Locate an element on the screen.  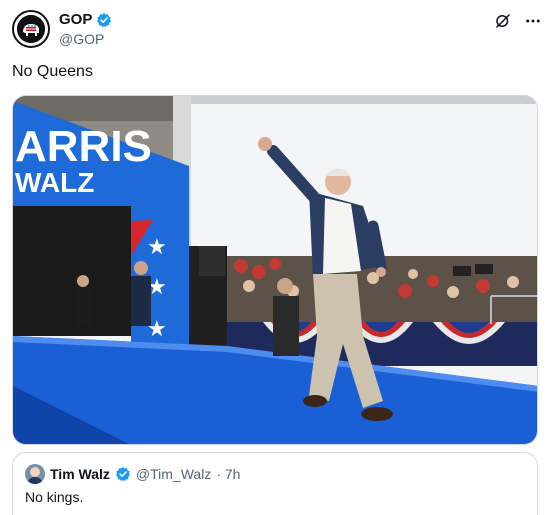
post-text: No Queens is located at coordinates (52, 71).